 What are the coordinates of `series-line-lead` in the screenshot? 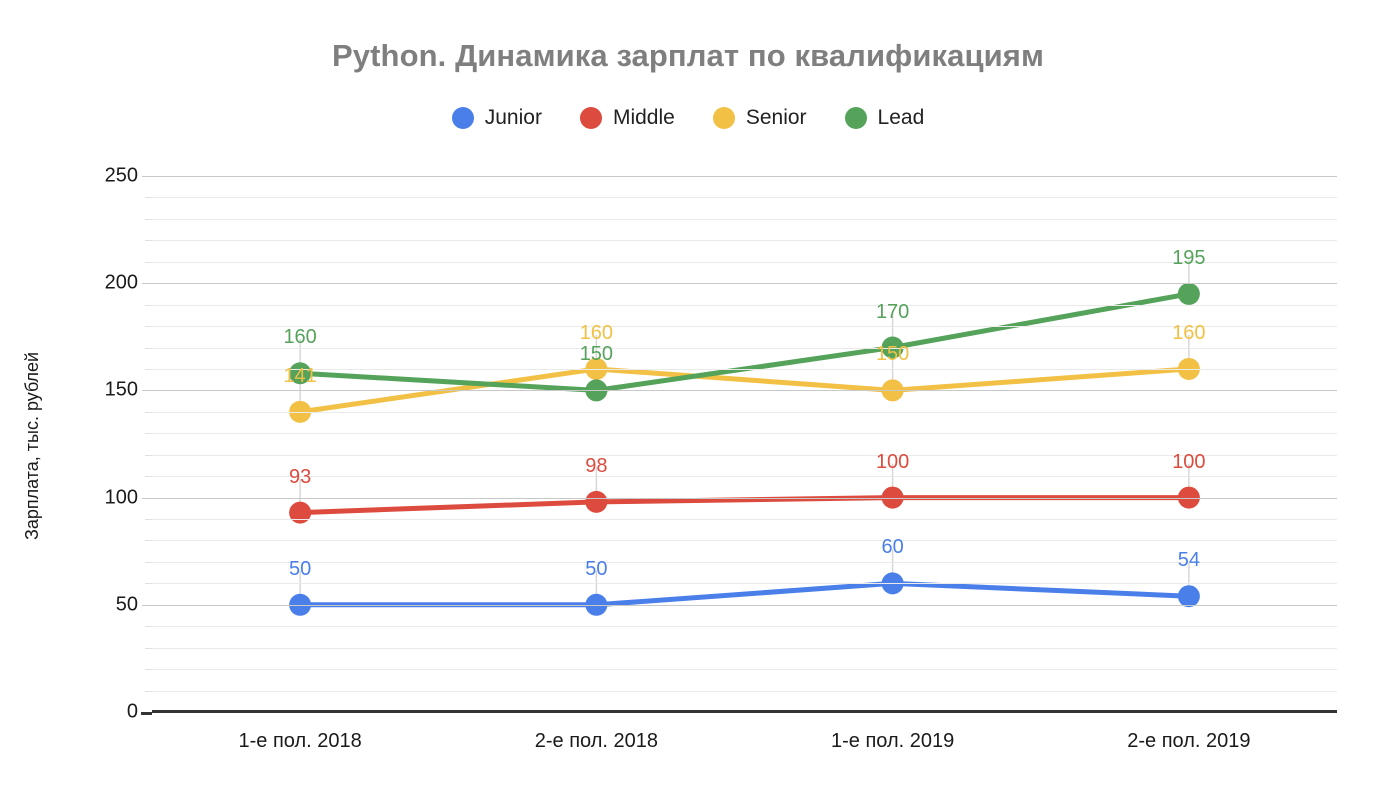 It's located at (744, 342).